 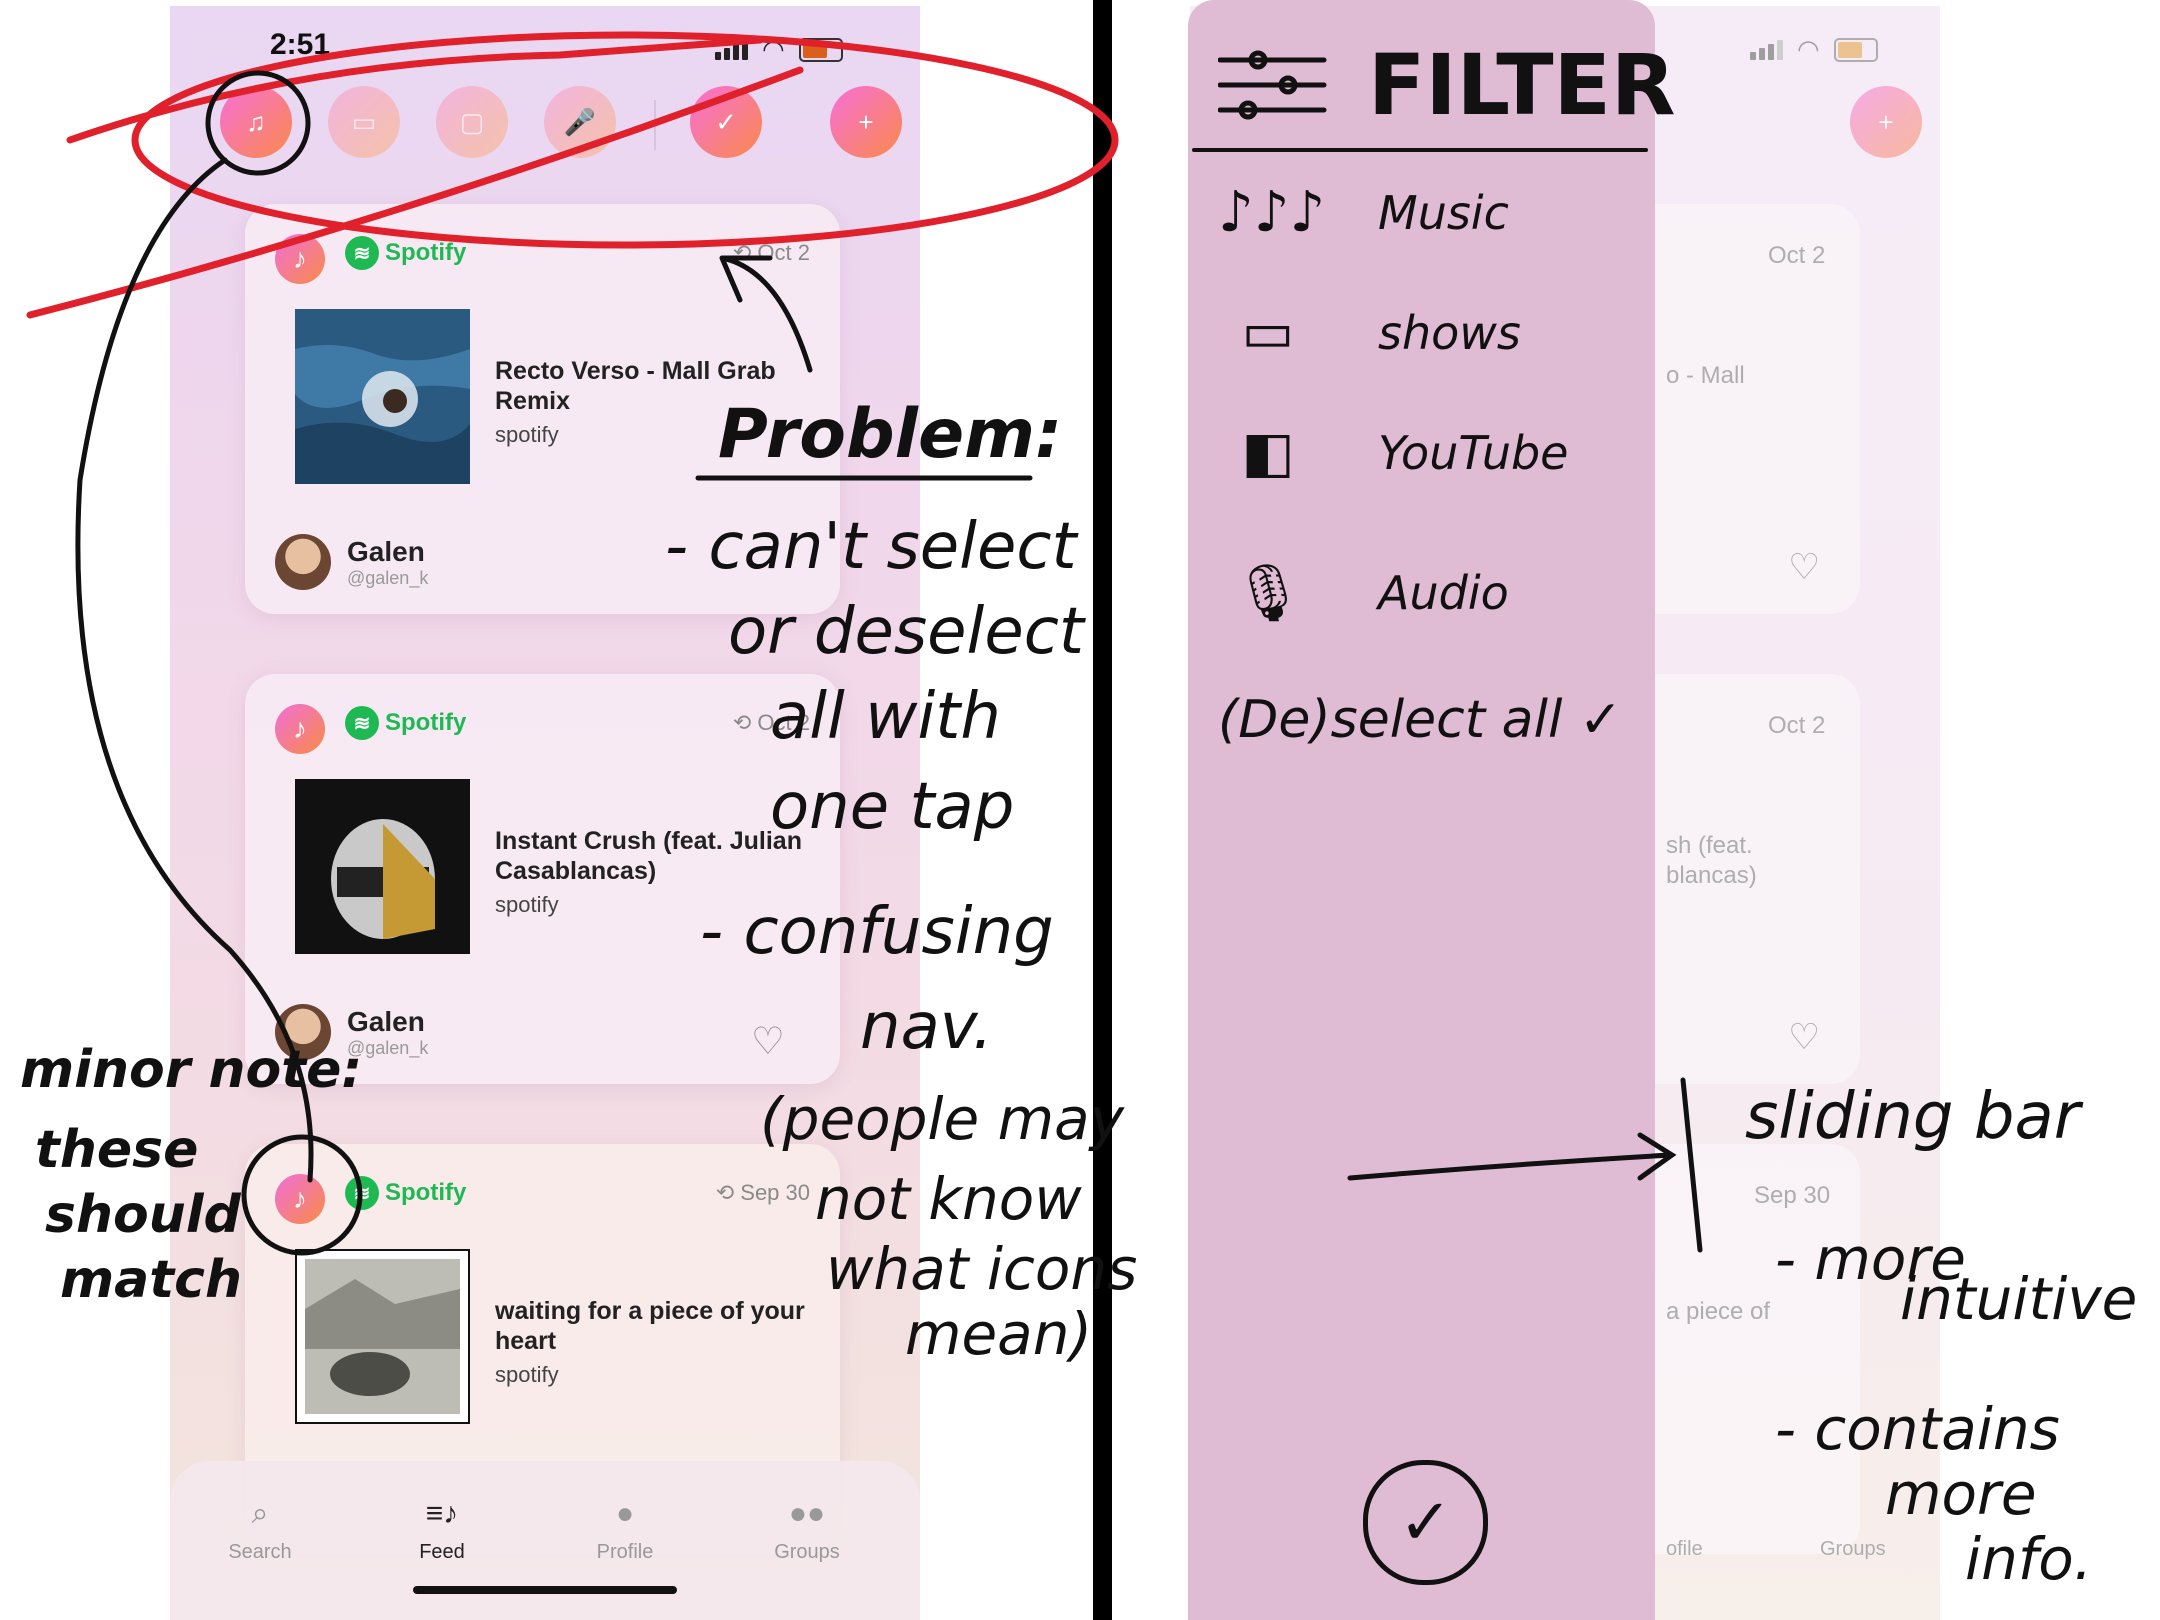 What do you see at coordinates (948, 1199) in the screenshot?
I see `annotation-text: not know` at bounding box center [948, 1199].